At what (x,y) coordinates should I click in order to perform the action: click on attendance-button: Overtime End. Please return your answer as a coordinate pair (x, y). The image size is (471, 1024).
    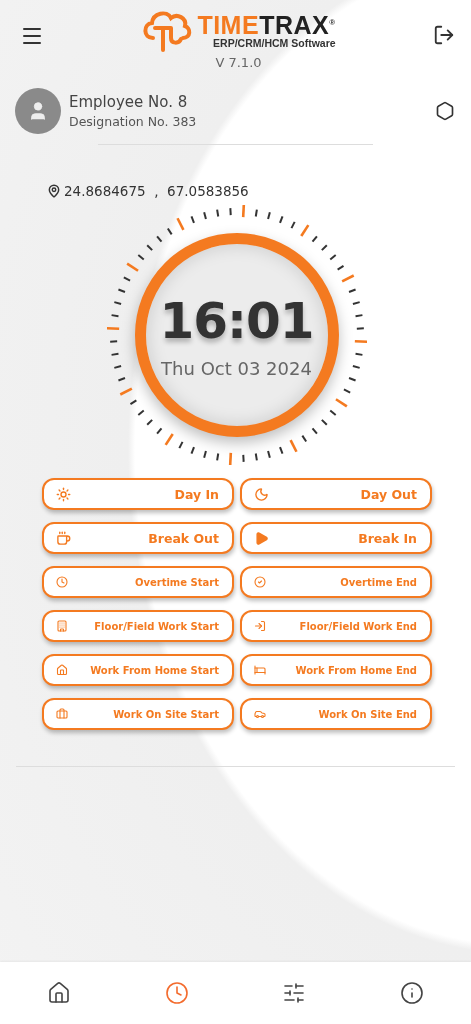
    Looking at the image, I should click on (336, 582).